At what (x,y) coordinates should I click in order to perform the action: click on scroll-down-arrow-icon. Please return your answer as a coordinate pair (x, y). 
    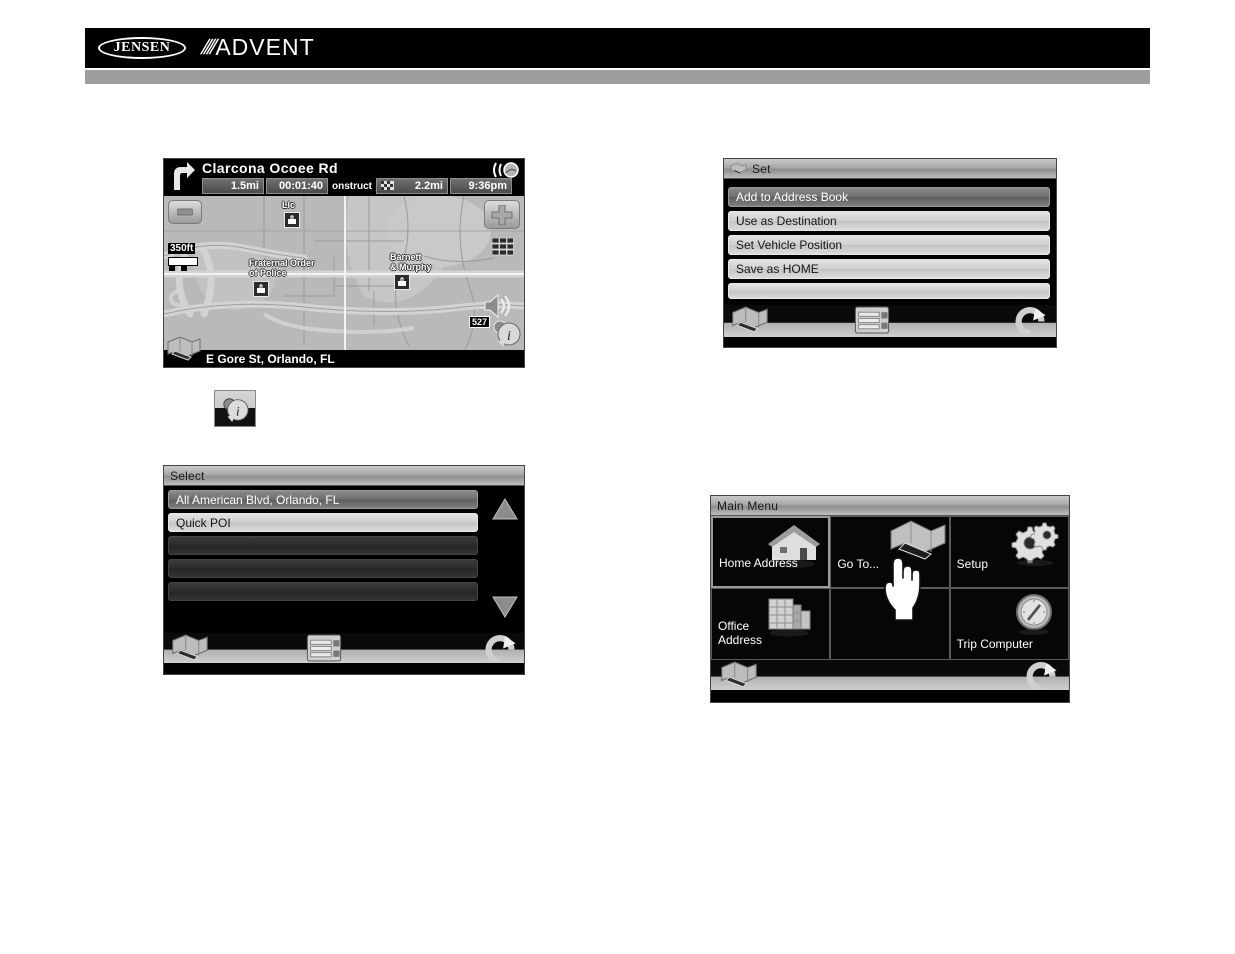
    Looking at the image, I should click on (505, 607).